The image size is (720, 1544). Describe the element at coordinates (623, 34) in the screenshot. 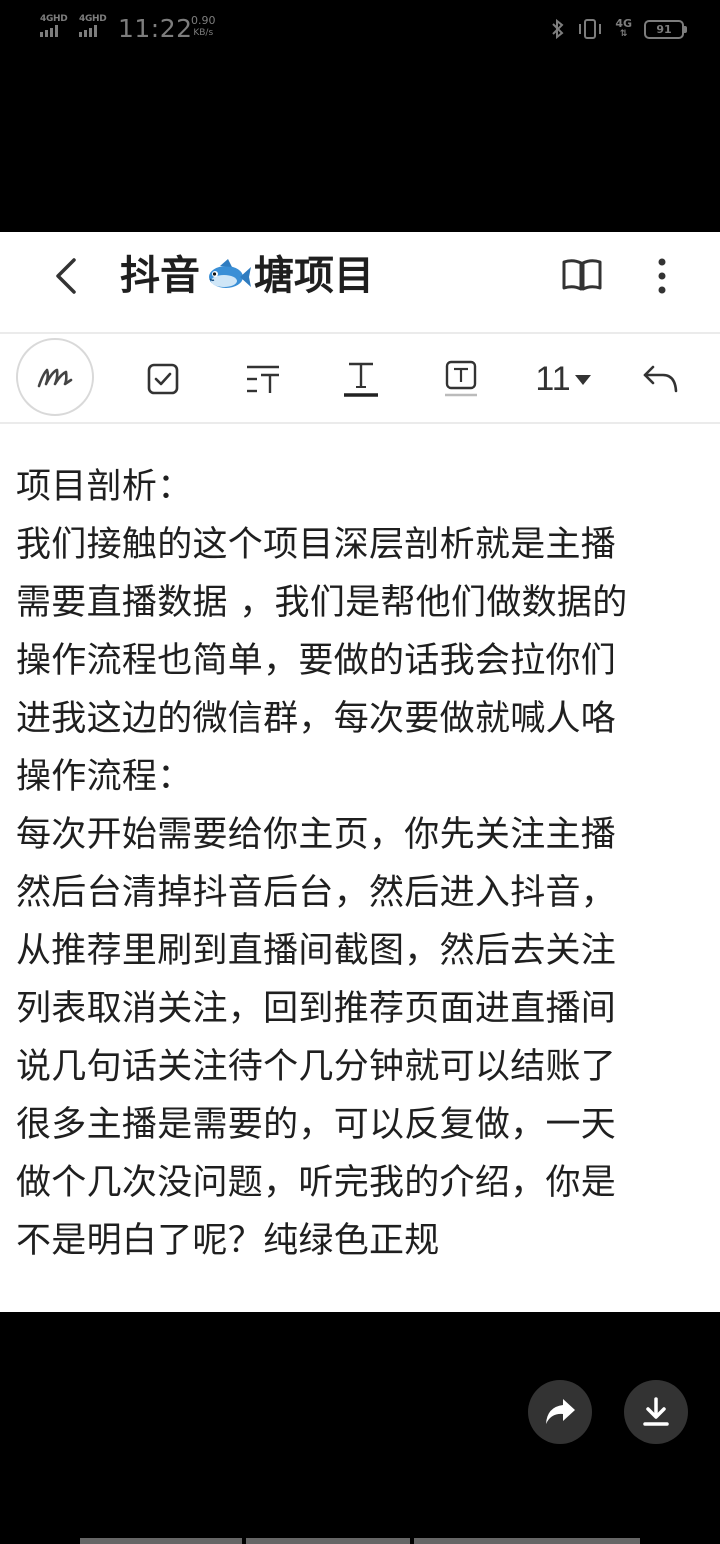

I see `data-arrows-icon: ⇅` at that location.